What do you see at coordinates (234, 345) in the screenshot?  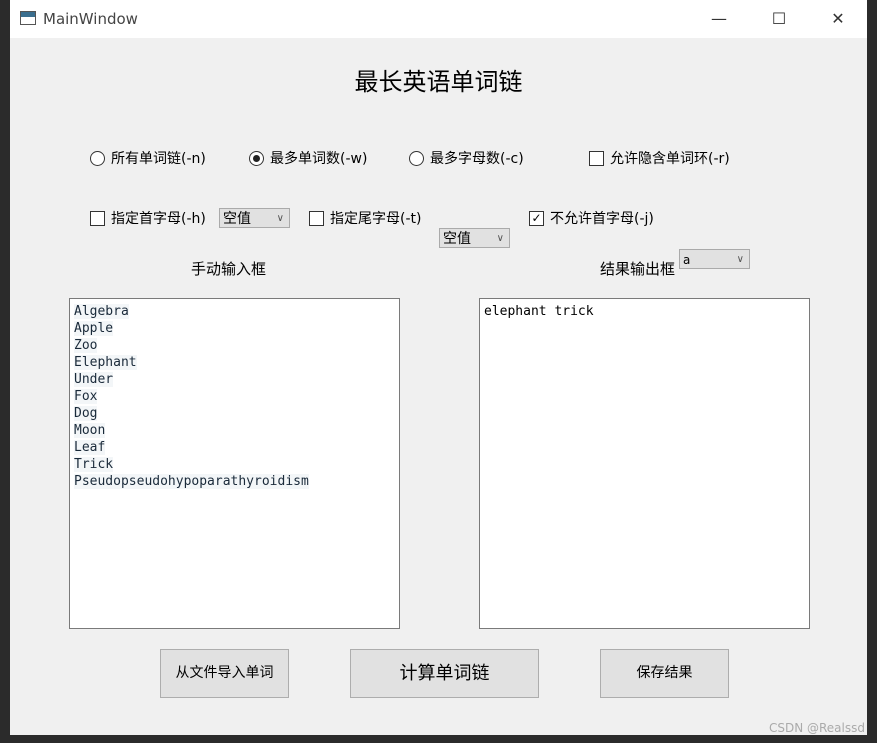 I see `input-line-row: Zoo` at bounding box center [234, 345].